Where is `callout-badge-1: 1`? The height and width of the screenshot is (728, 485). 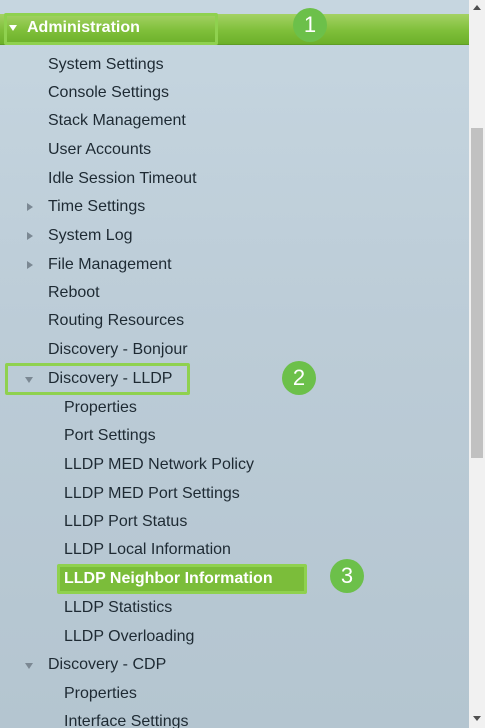 callout-badge-1: 1 is located at coordinates (310, 25).